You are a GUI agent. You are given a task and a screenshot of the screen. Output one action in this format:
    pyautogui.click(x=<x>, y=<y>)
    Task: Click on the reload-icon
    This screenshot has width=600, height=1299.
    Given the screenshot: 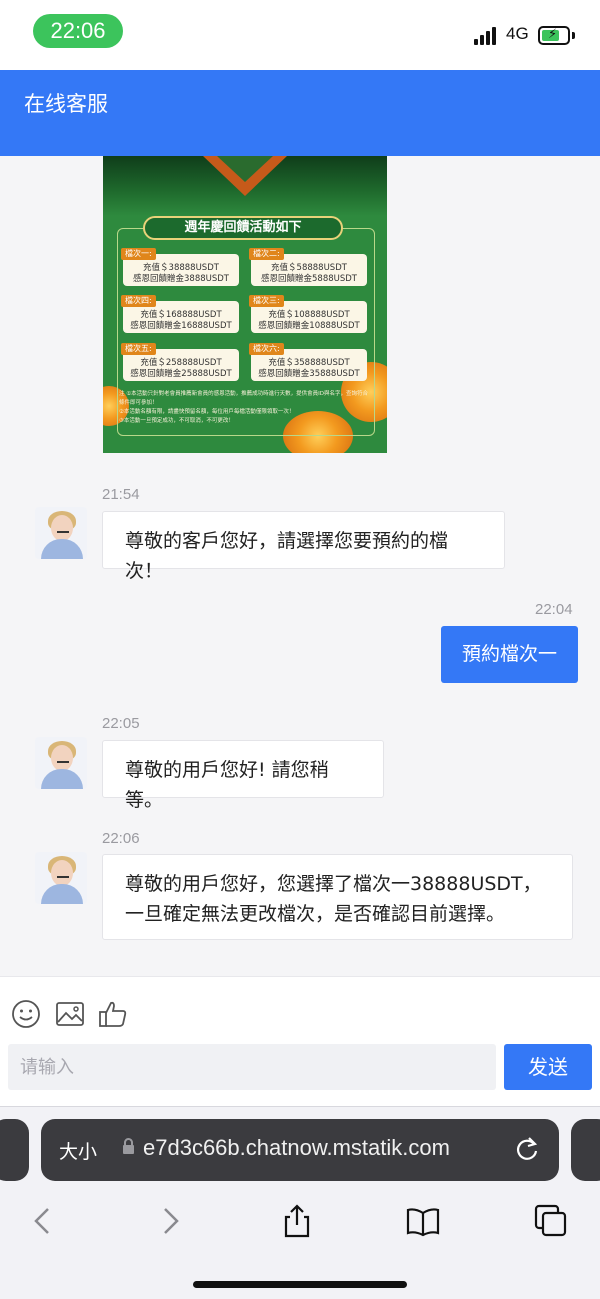 What is the action you would take?
    pyautogui.click(x=527, y=1149)
    